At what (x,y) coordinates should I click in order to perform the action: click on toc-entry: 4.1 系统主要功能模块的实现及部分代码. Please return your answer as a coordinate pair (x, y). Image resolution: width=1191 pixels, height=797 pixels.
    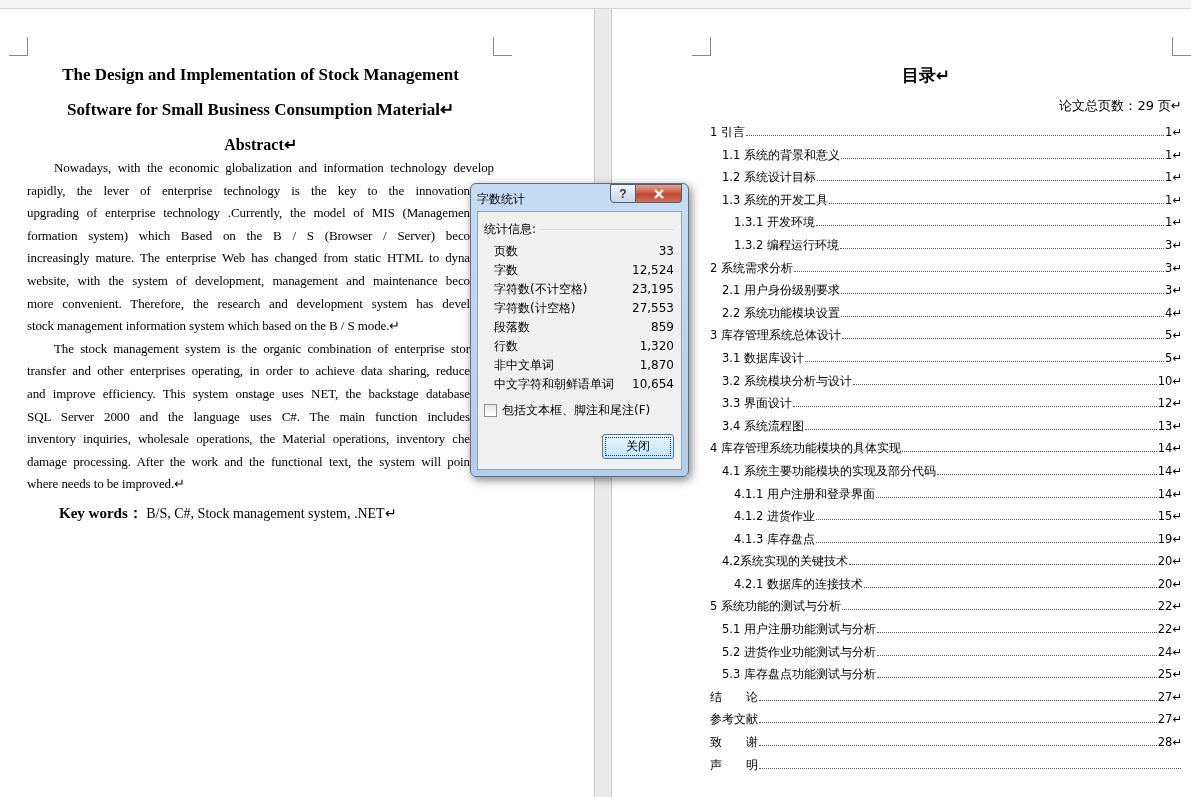
    Looking at the image, I should click on (829, 471).